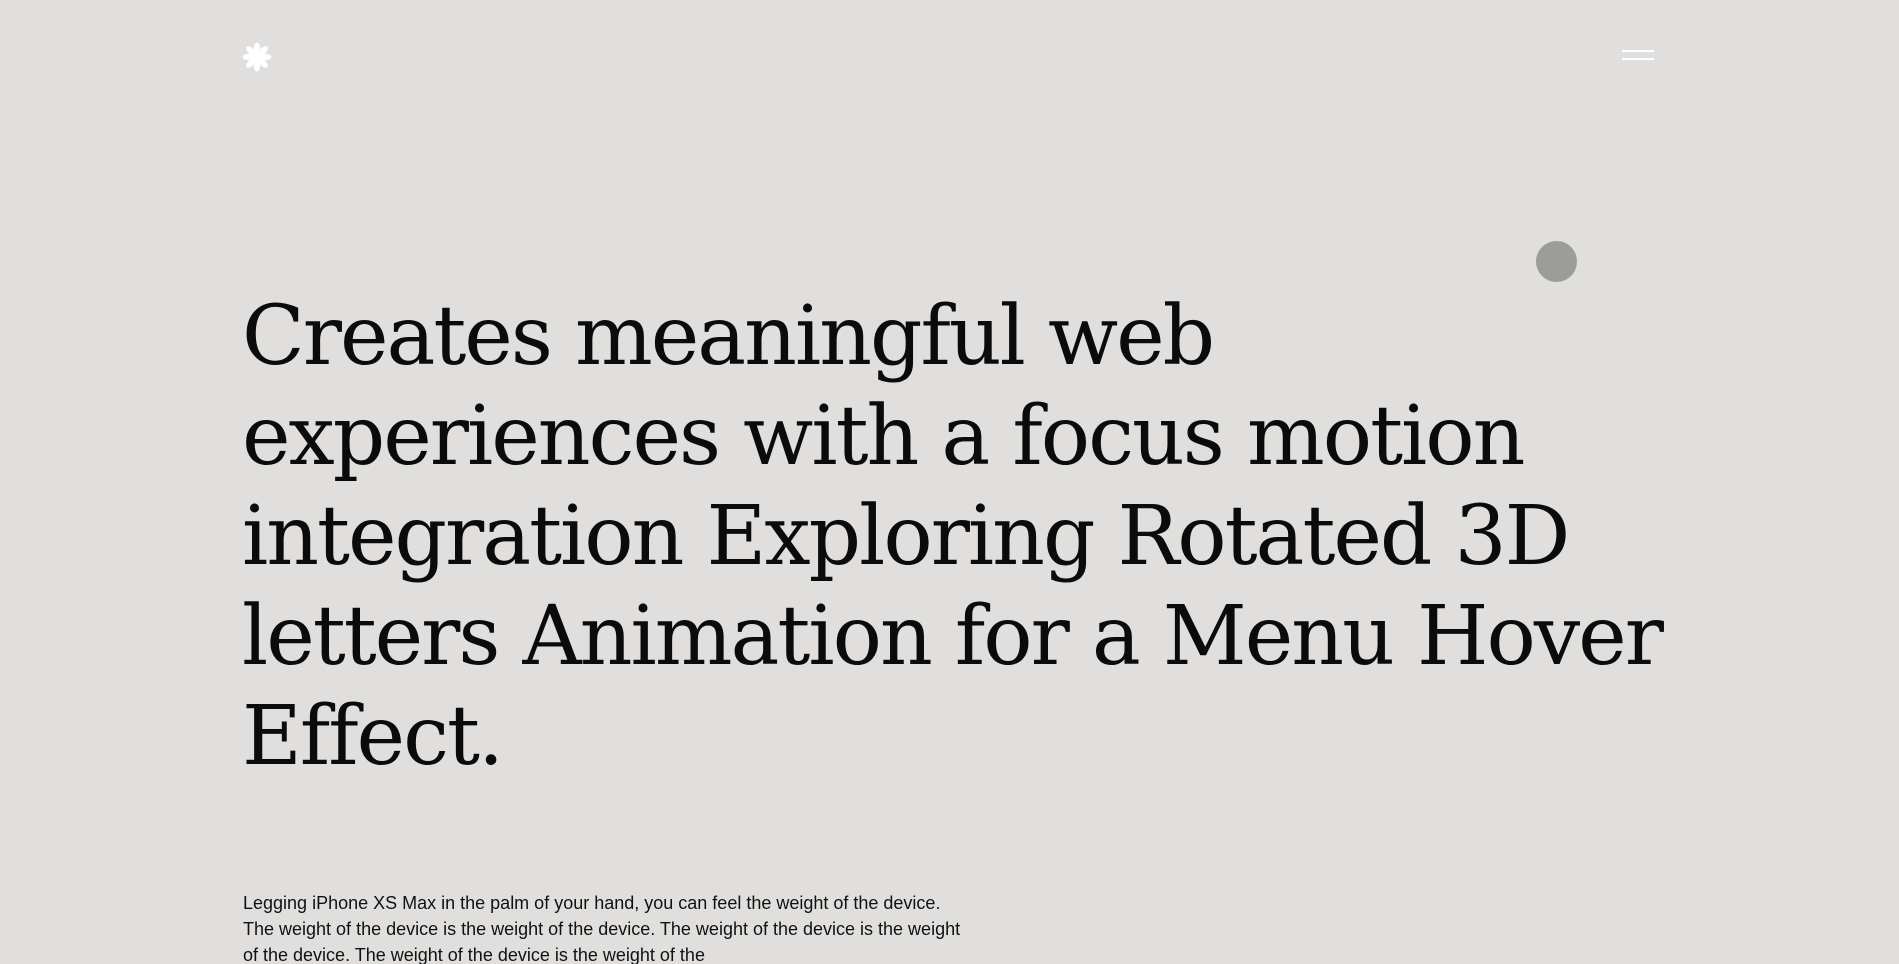 The height and width of the screenshot is (964, 1899). I want to click on menu-bar-bottom, so click(1638, 59).